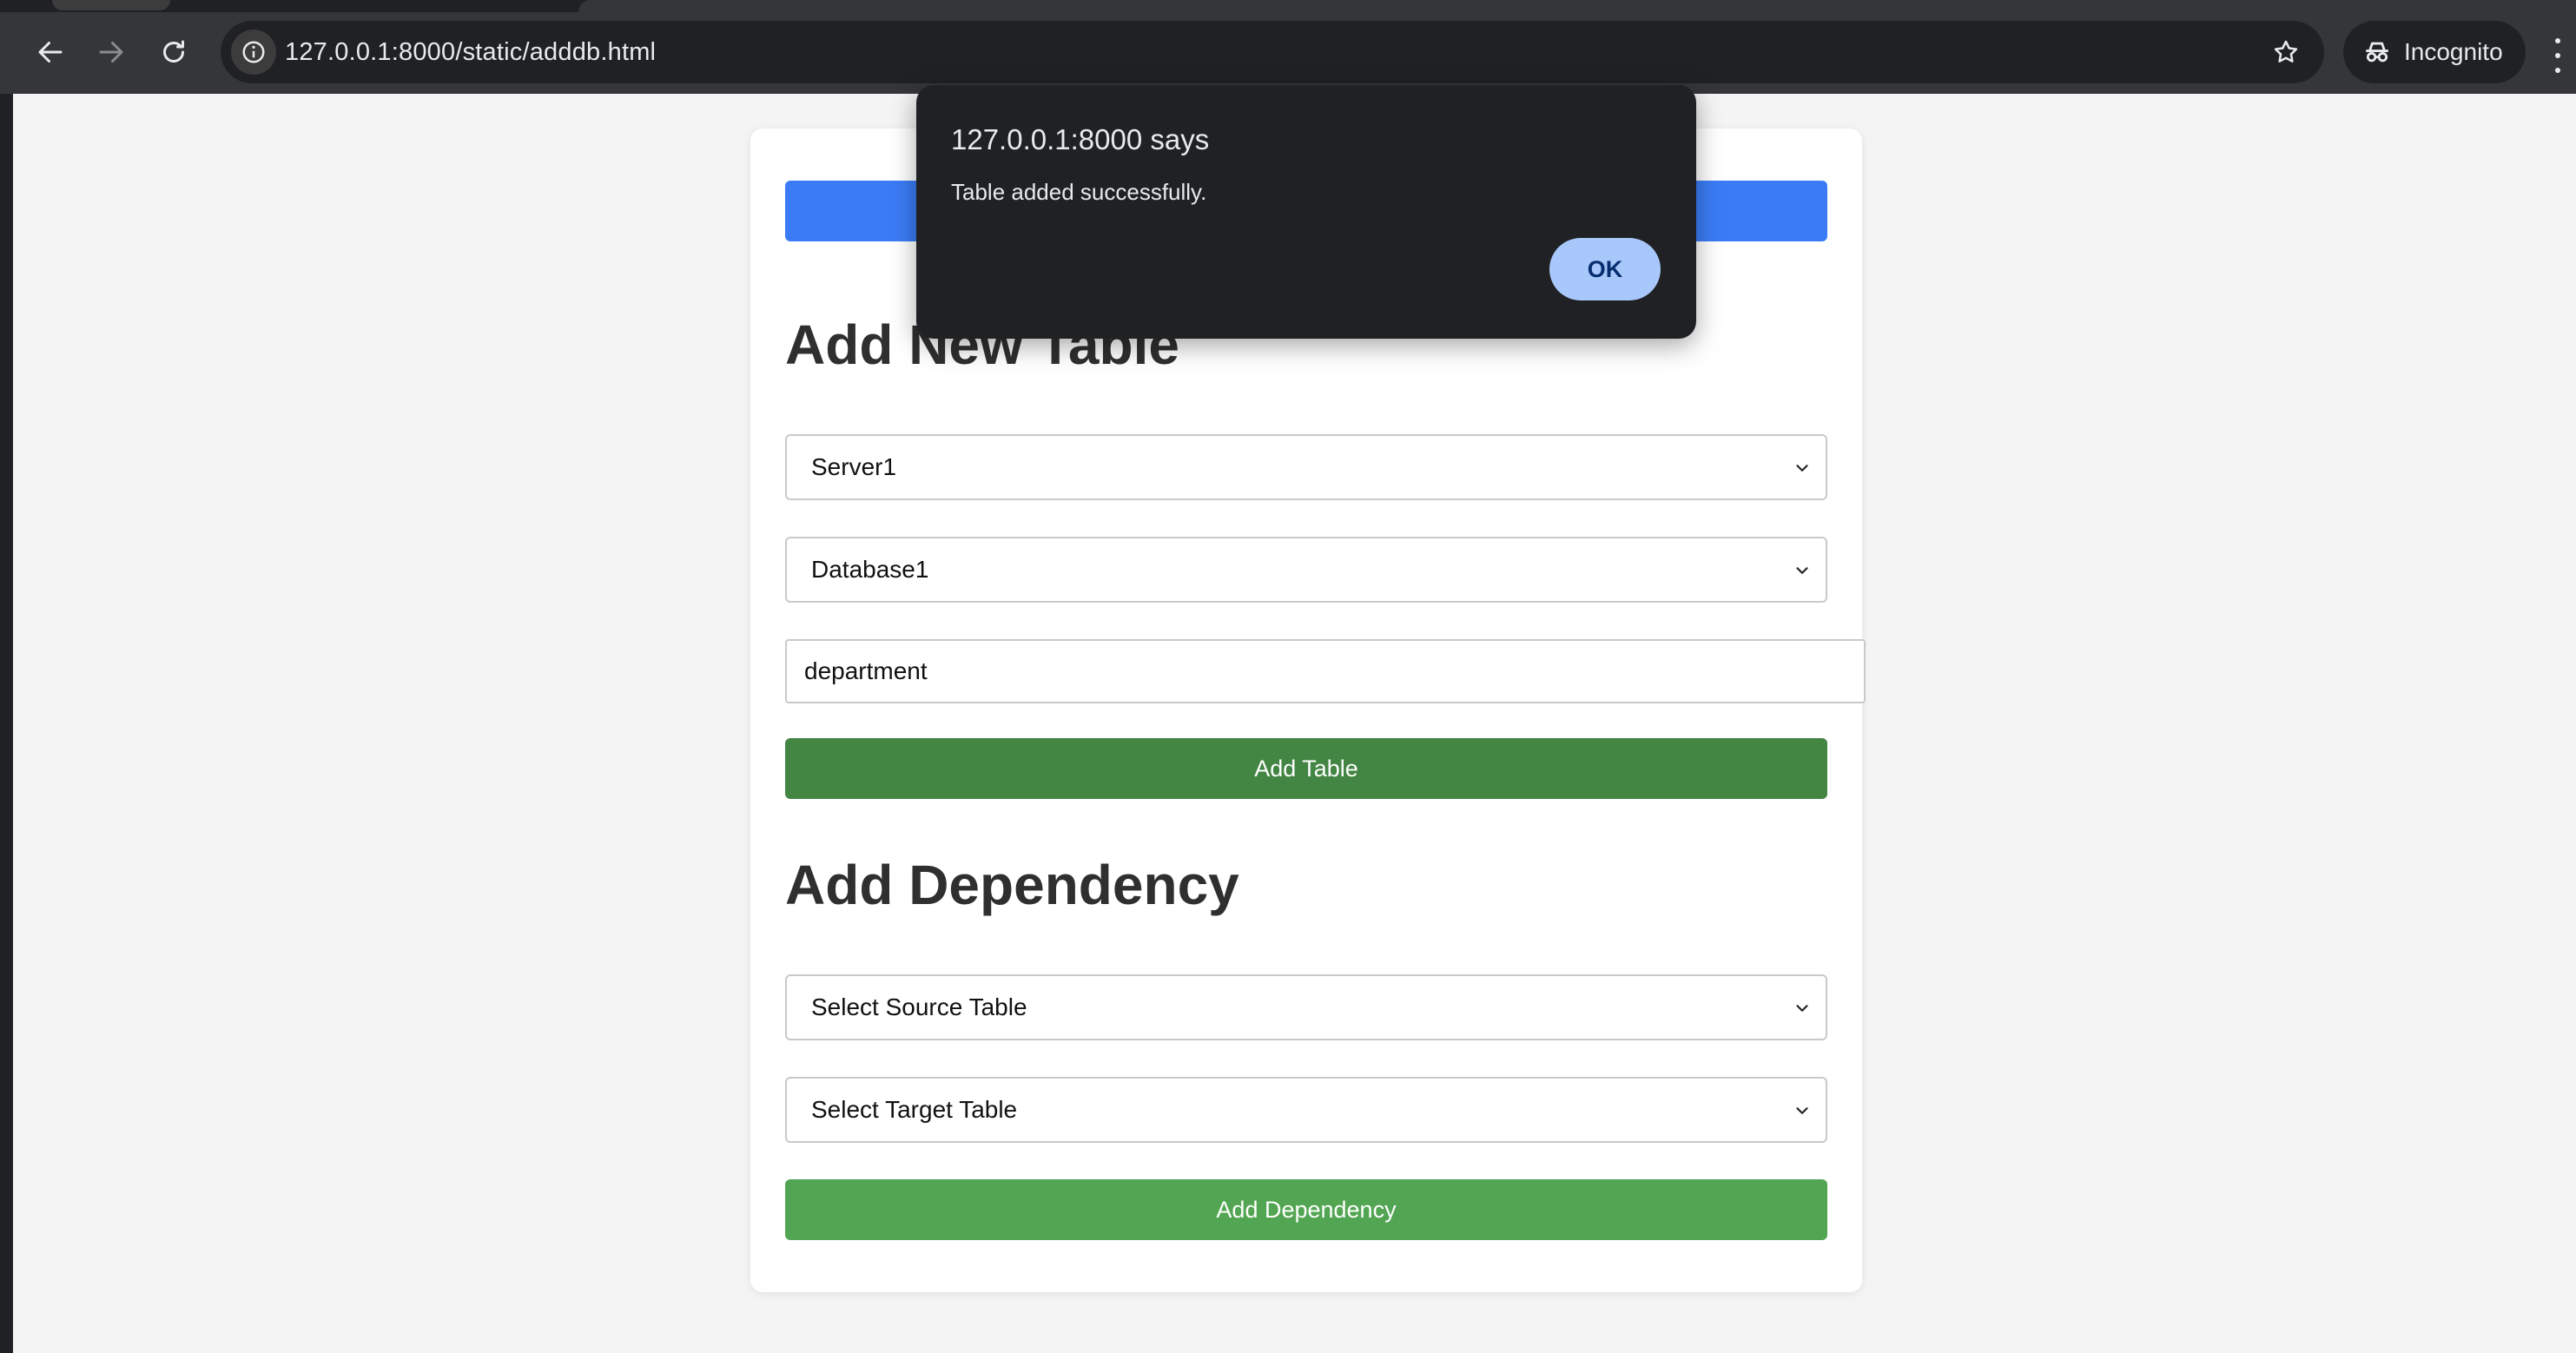 This screenshot has height=1353, width=2576. What do you see at coordinates (1081, 139) in the screenshot?
I see `dialog-title: 127.0.0.1:8000 says` at bounding box center [1081, 139].